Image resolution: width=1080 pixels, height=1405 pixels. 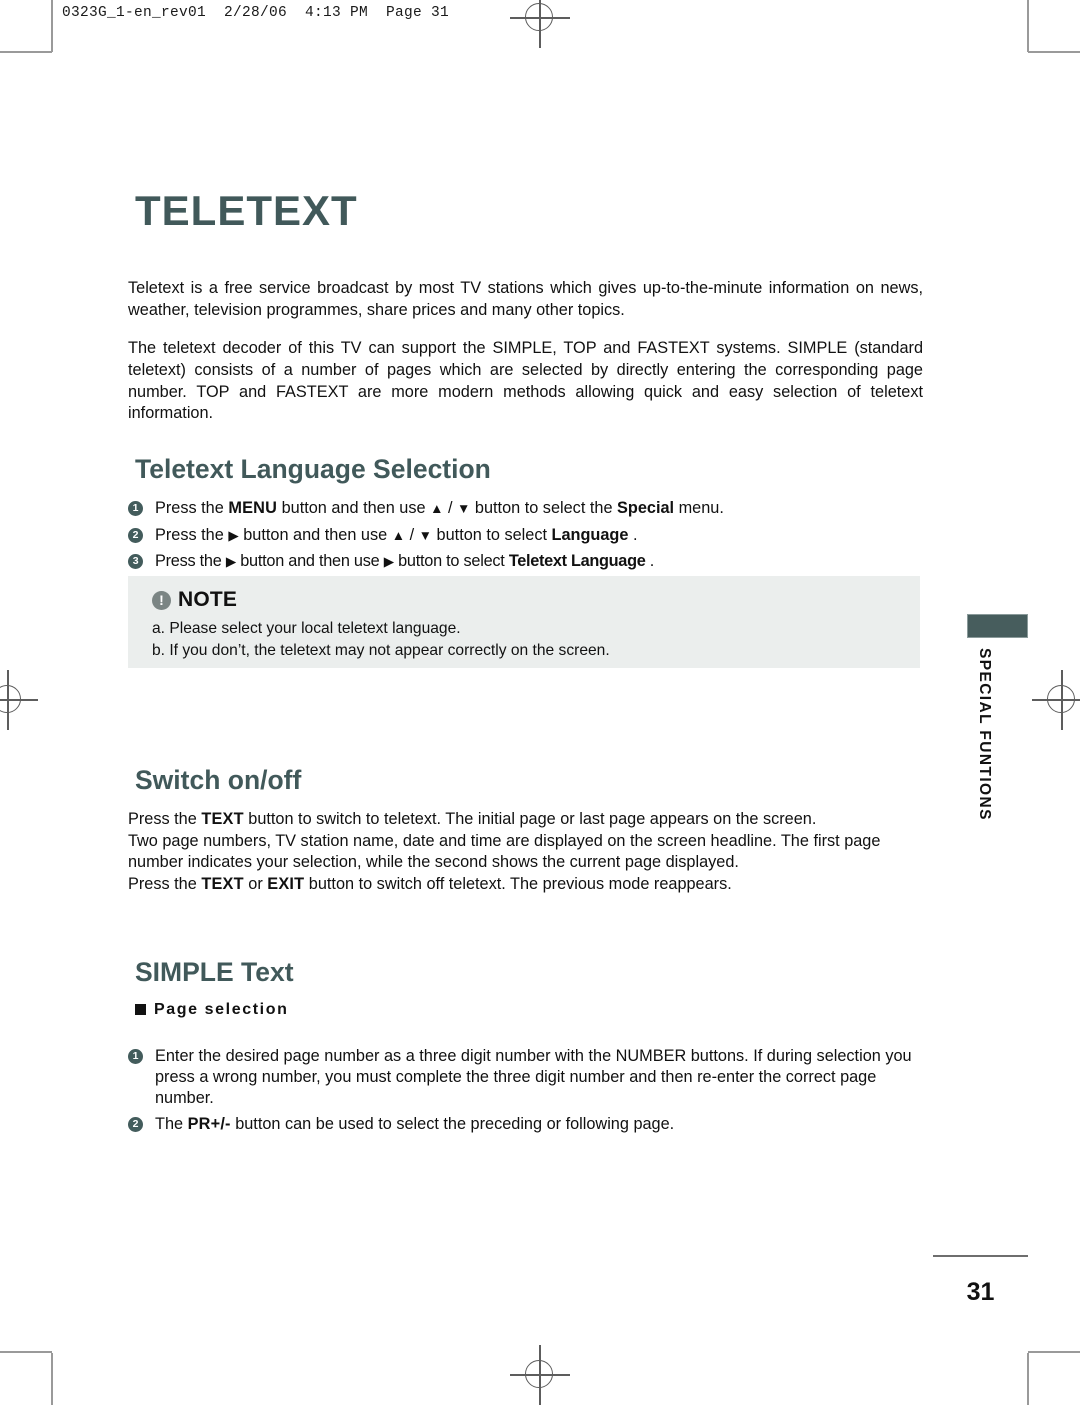 What do you see at coordinates (52, 26) in the screenshot?
I see `crop-mark-top-left-vertical` at bounding box center [52, 26].